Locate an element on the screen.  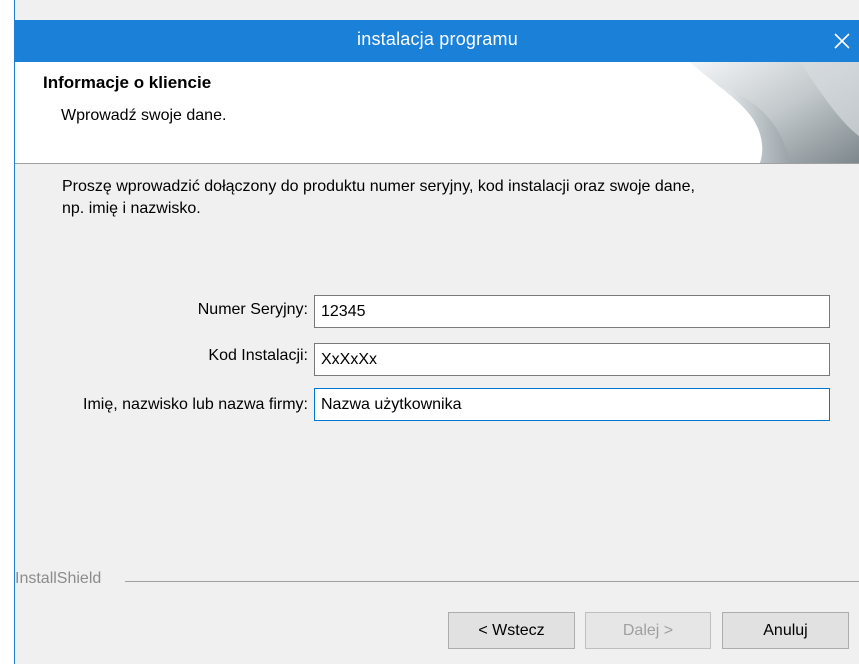
close-icon is located at coordinates (842, 41).